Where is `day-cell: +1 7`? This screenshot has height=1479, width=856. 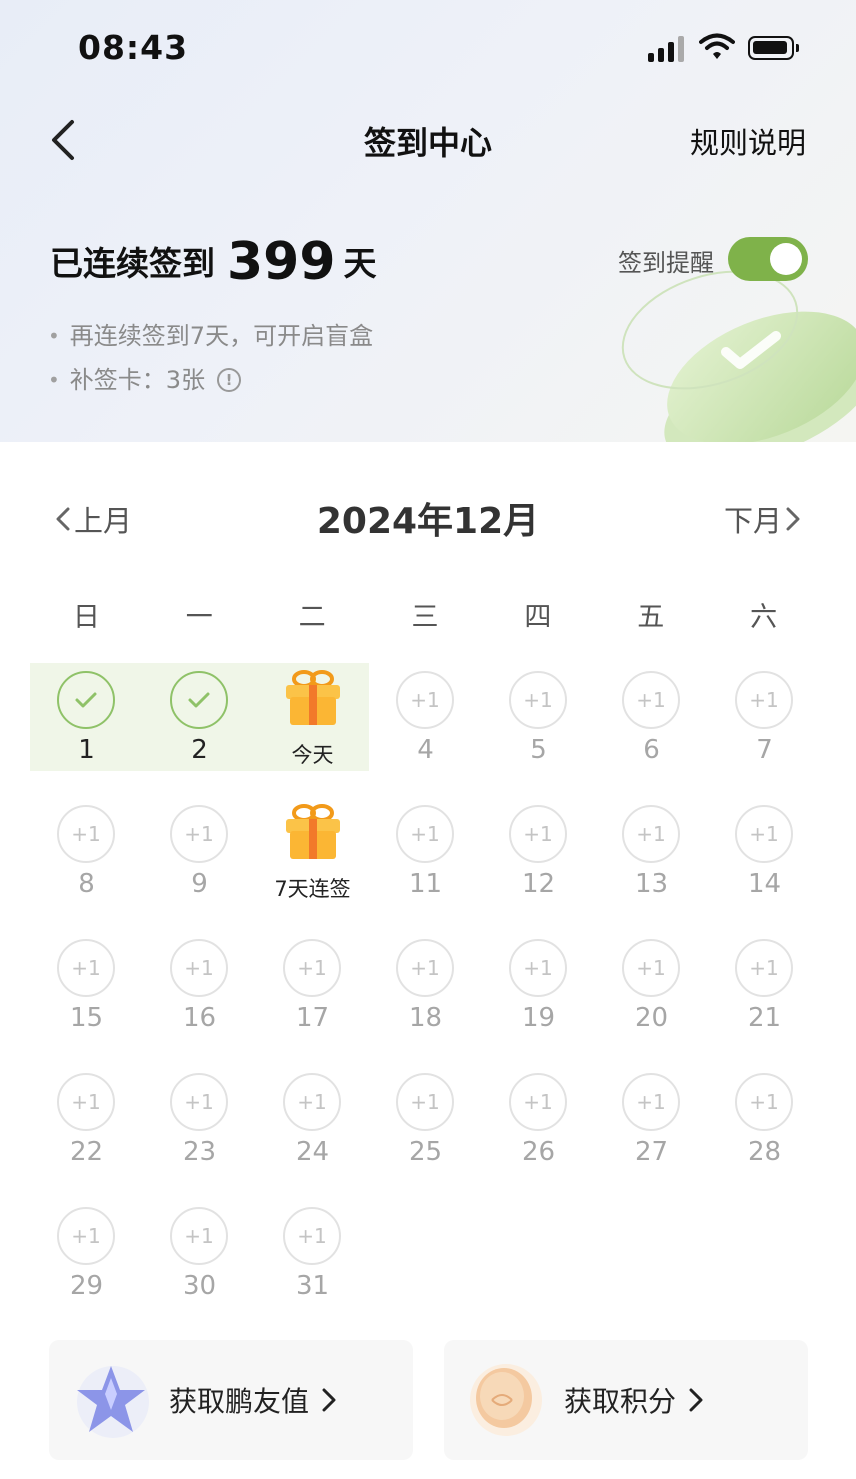 day-cell: +1 7 is located at coordinates (764, 730).